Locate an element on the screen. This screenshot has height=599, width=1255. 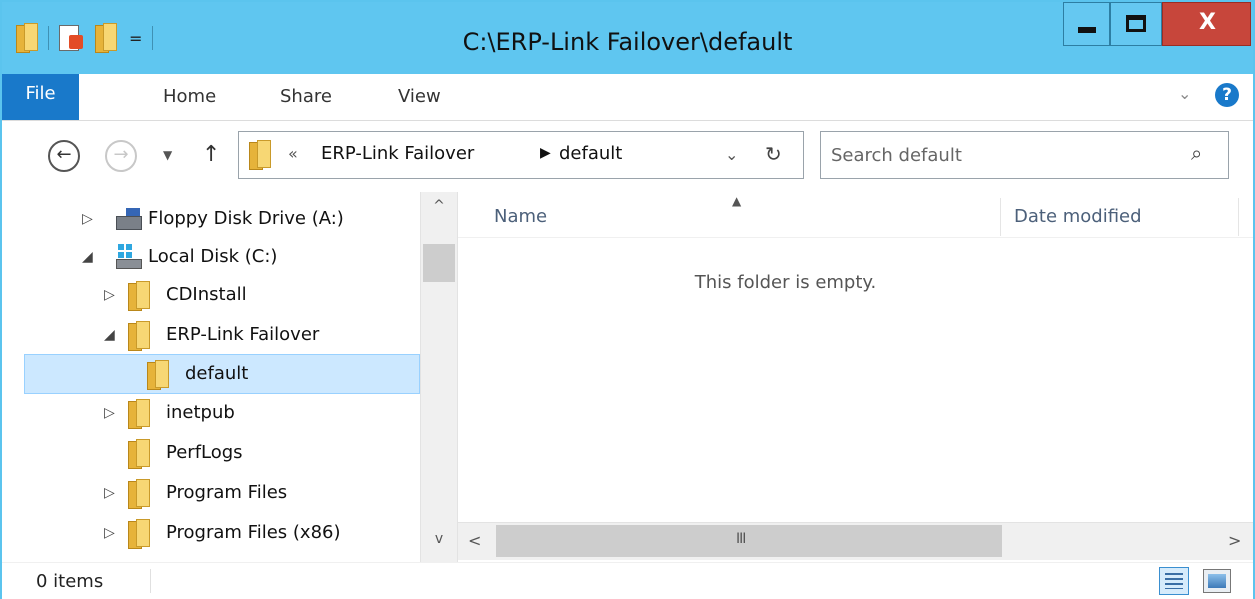
scroll-left-icon: < is located at coordinates (474, 540).